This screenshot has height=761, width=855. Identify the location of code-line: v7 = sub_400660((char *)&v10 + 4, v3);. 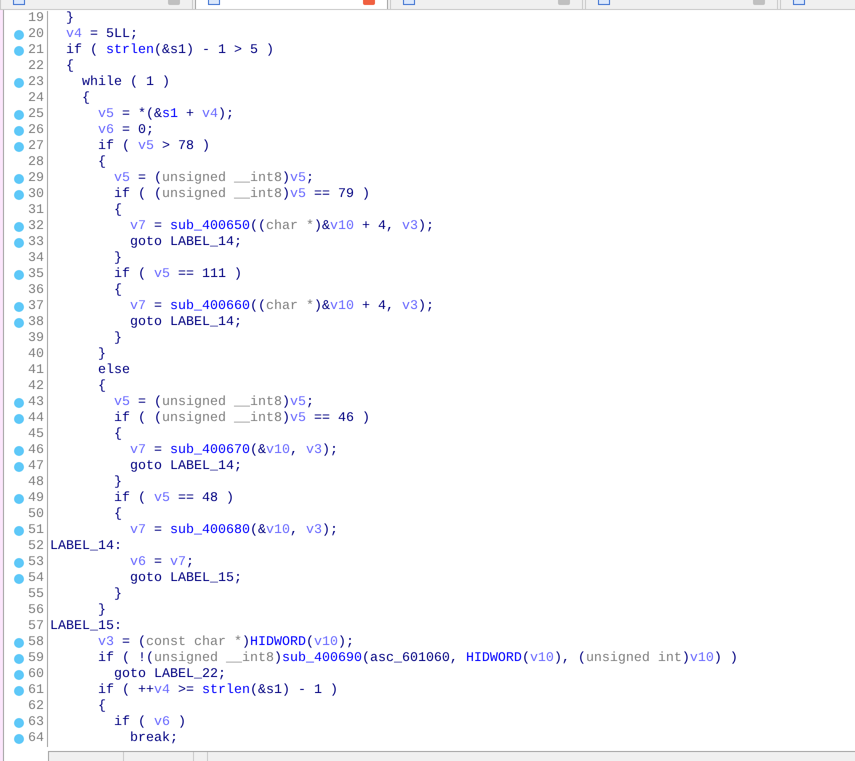
(281, 307).